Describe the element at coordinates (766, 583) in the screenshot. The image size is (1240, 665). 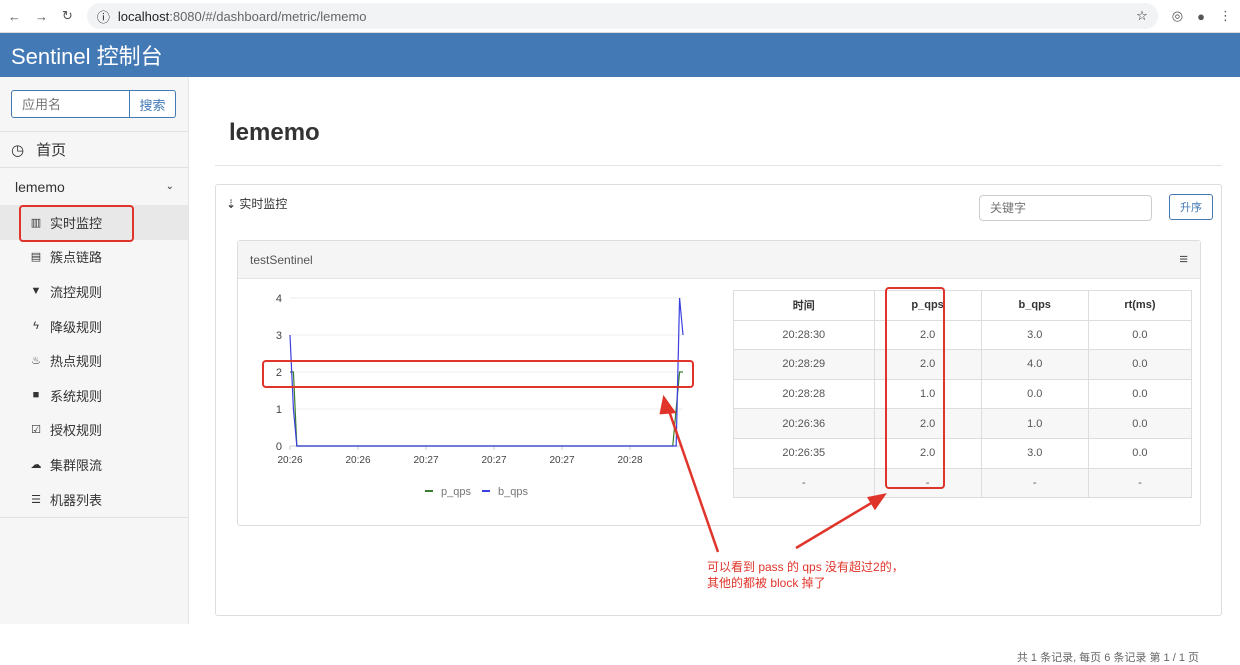
I see `annotation-line2: 其他的都被 block 掉了` at that location.